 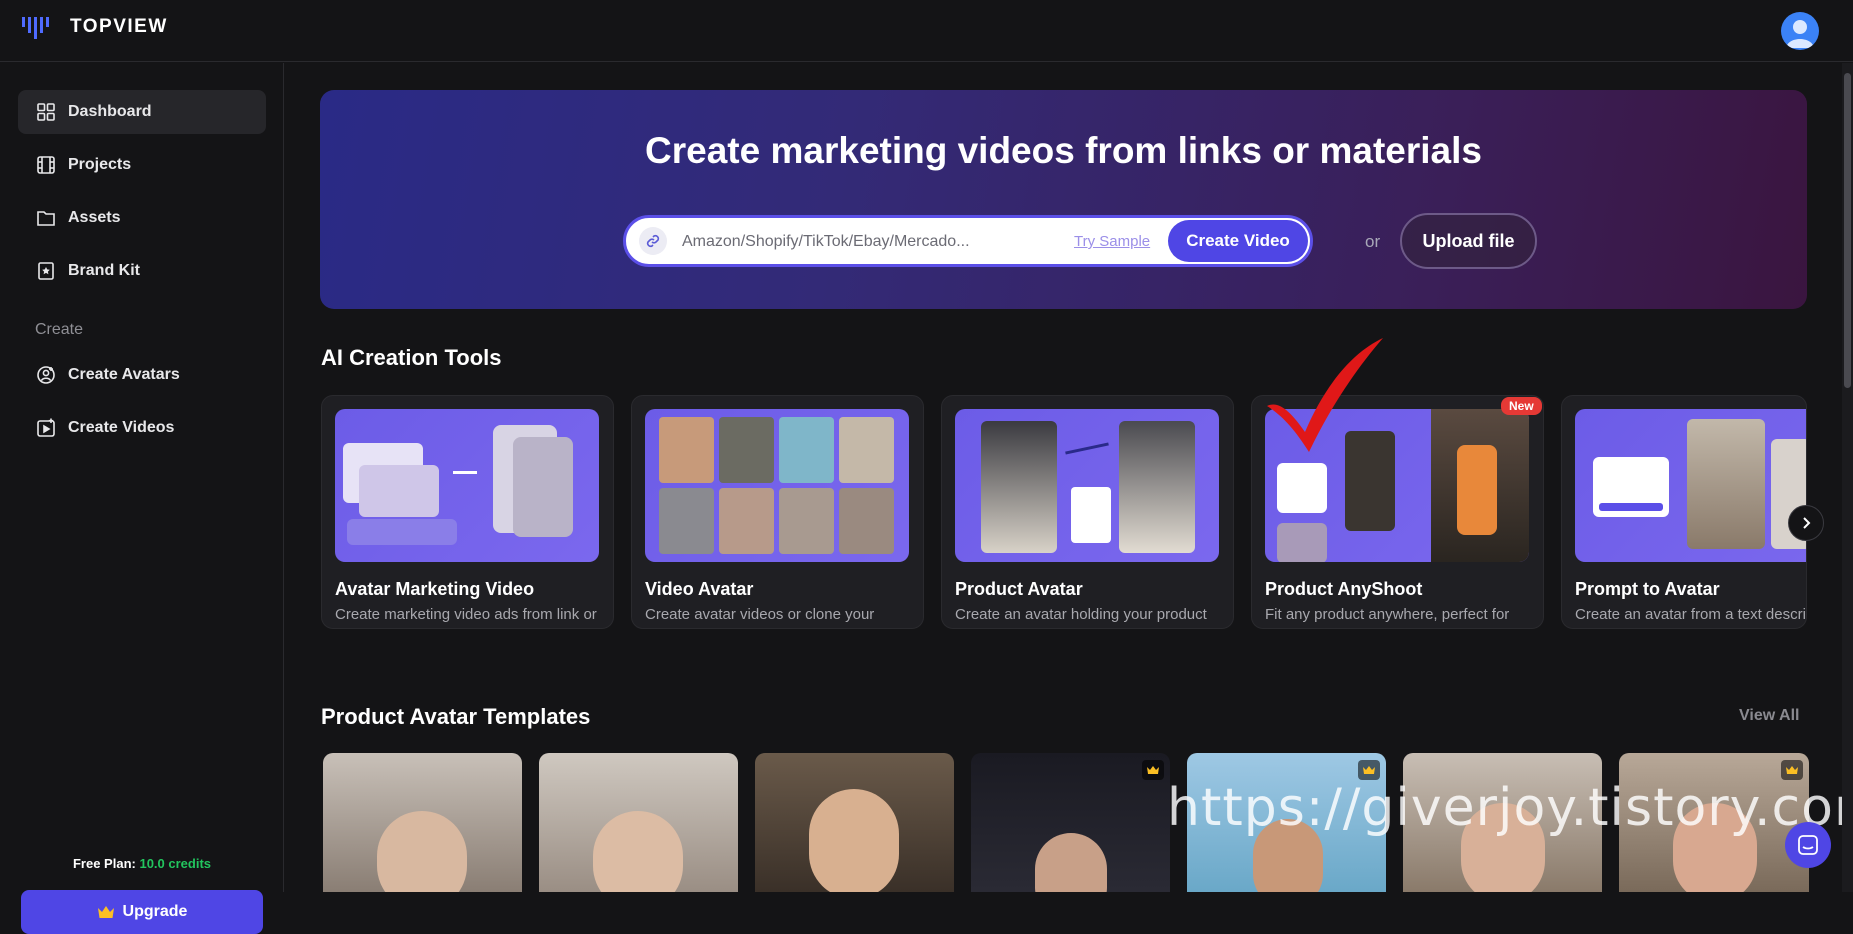 I want to click on topview-logo-icon, so click(x=35, y=28).